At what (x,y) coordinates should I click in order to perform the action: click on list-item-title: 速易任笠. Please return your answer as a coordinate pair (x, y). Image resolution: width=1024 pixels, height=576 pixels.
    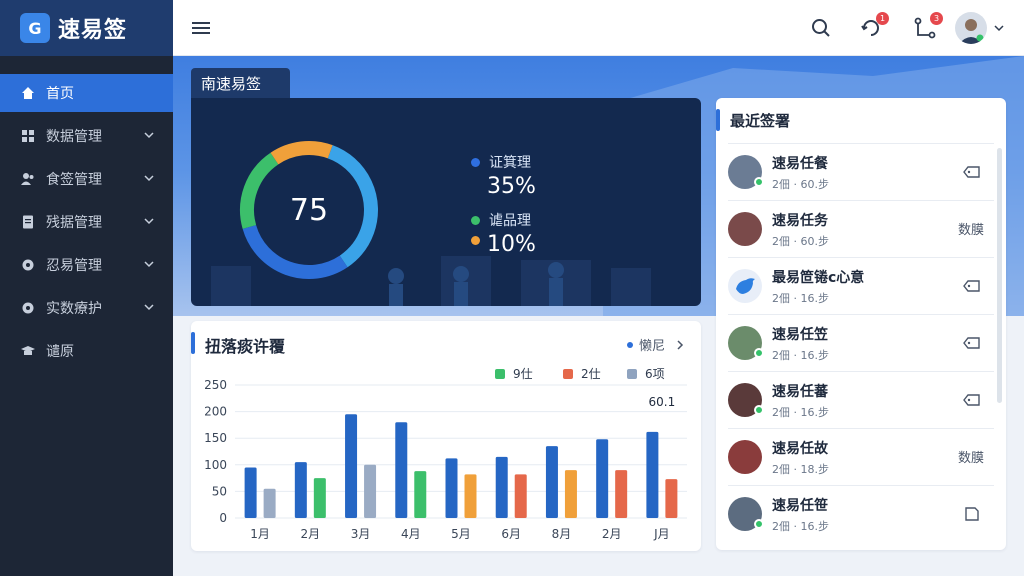
    Looking at the image, I should click on (800, 334).